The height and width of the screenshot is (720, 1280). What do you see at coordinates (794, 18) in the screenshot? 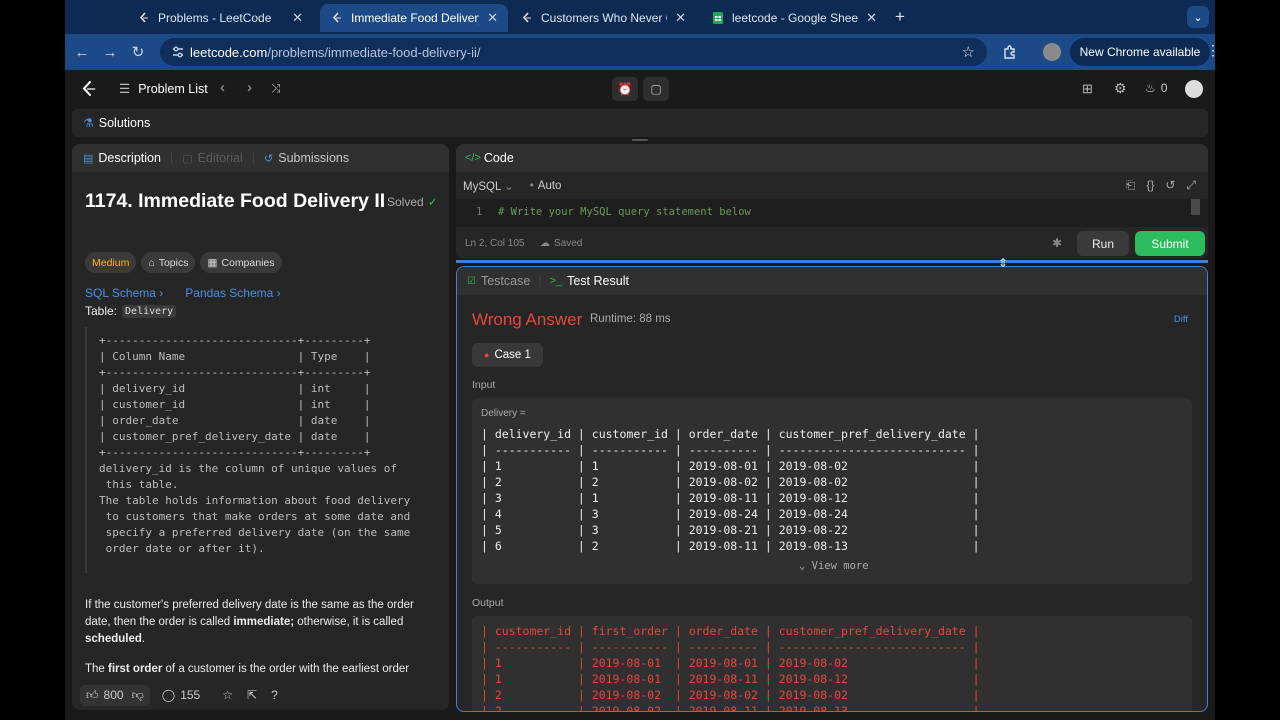
I see `browser-tab: leetcode - Google Sheets ✕` at bounding box center [794, 18].